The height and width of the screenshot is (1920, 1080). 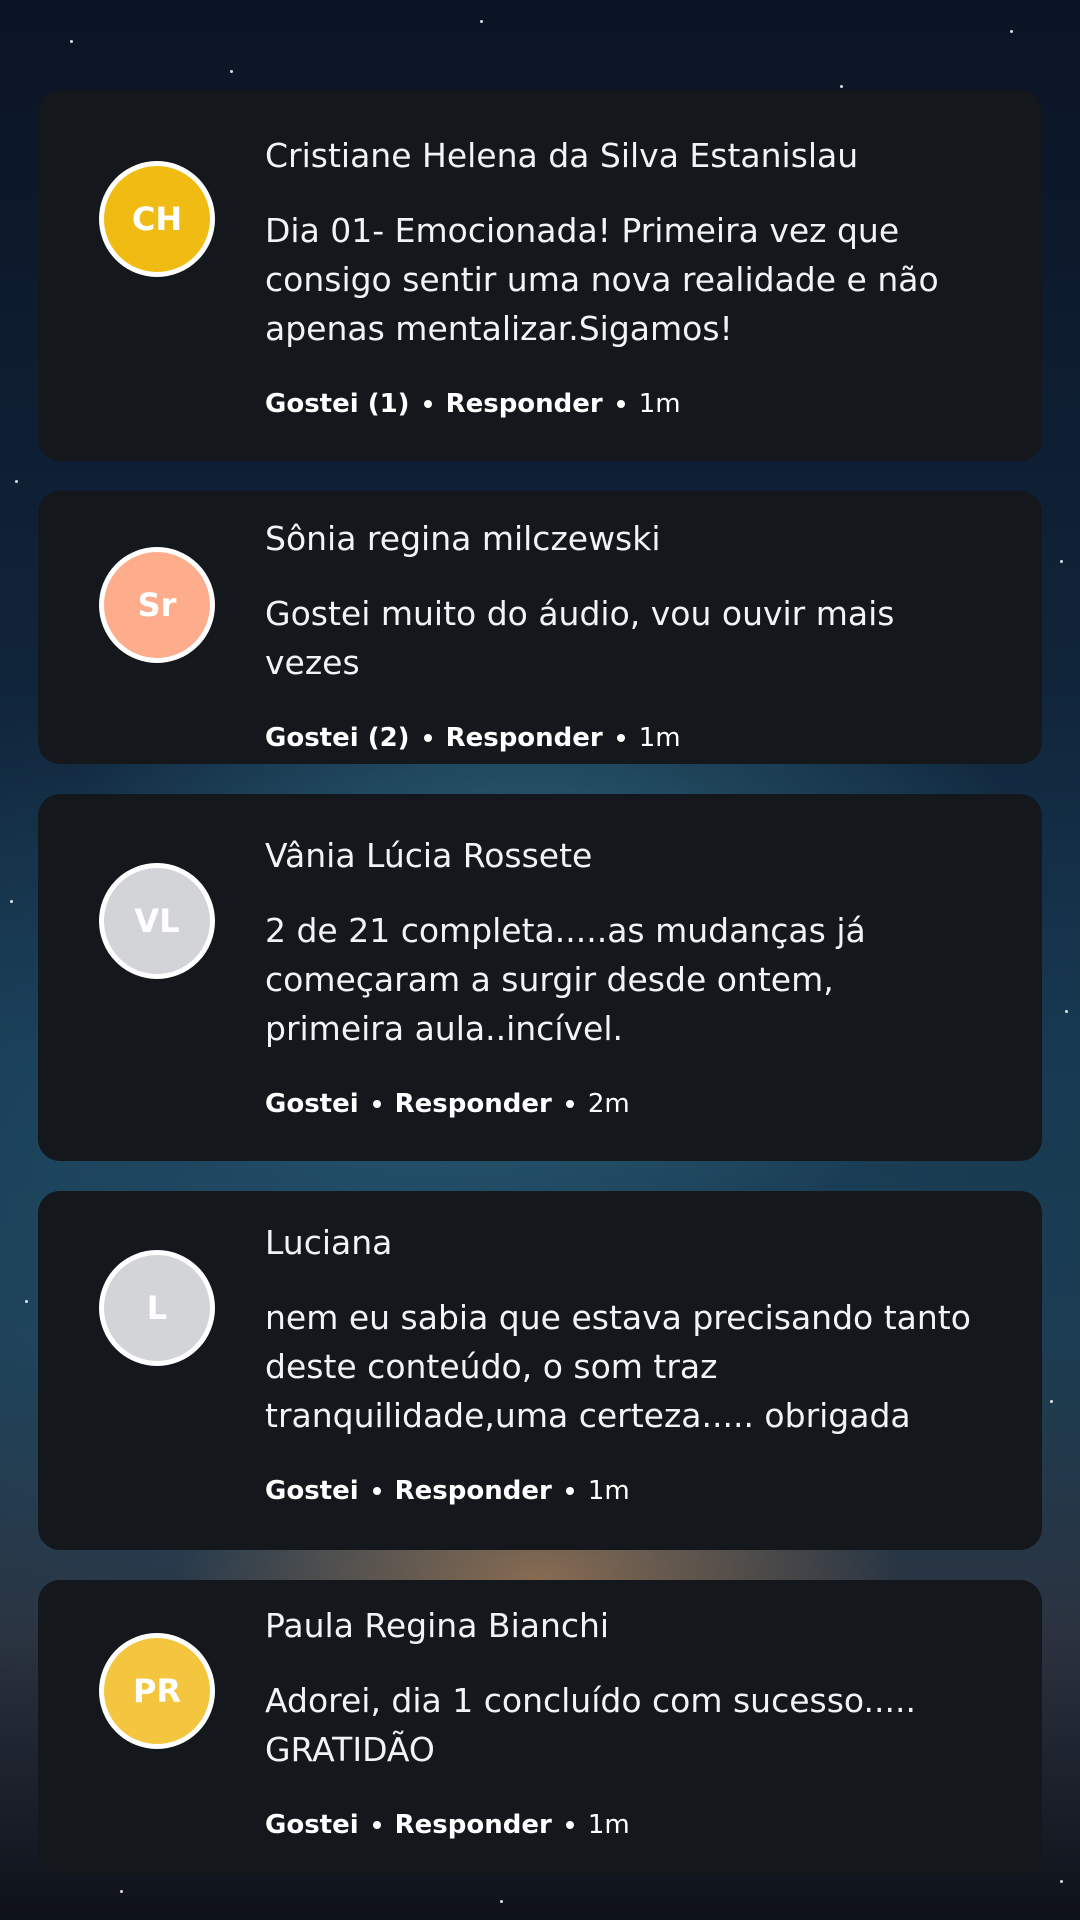 I want to click on comment-actions: Gostei (1) Responder 1m, so click(x=623, y=404).